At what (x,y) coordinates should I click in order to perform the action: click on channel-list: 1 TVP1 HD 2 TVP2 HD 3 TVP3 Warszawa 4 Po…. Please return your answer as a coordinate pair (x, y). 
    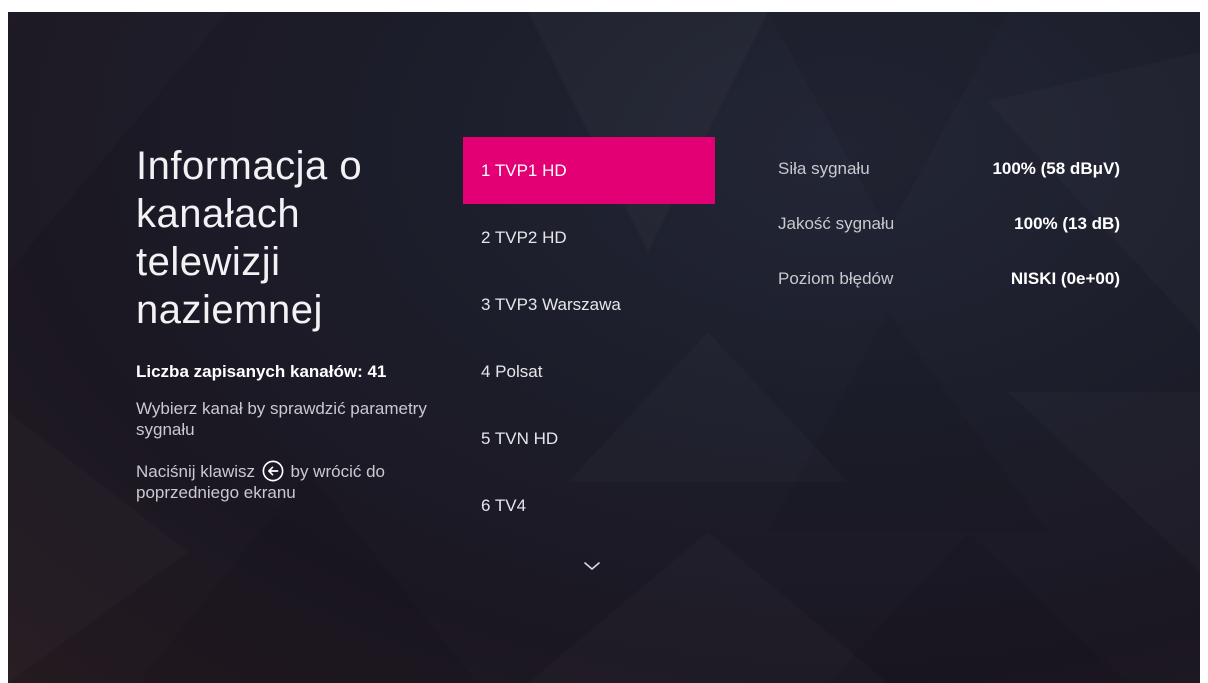
    Looking at the image, I should click on (589, 338).